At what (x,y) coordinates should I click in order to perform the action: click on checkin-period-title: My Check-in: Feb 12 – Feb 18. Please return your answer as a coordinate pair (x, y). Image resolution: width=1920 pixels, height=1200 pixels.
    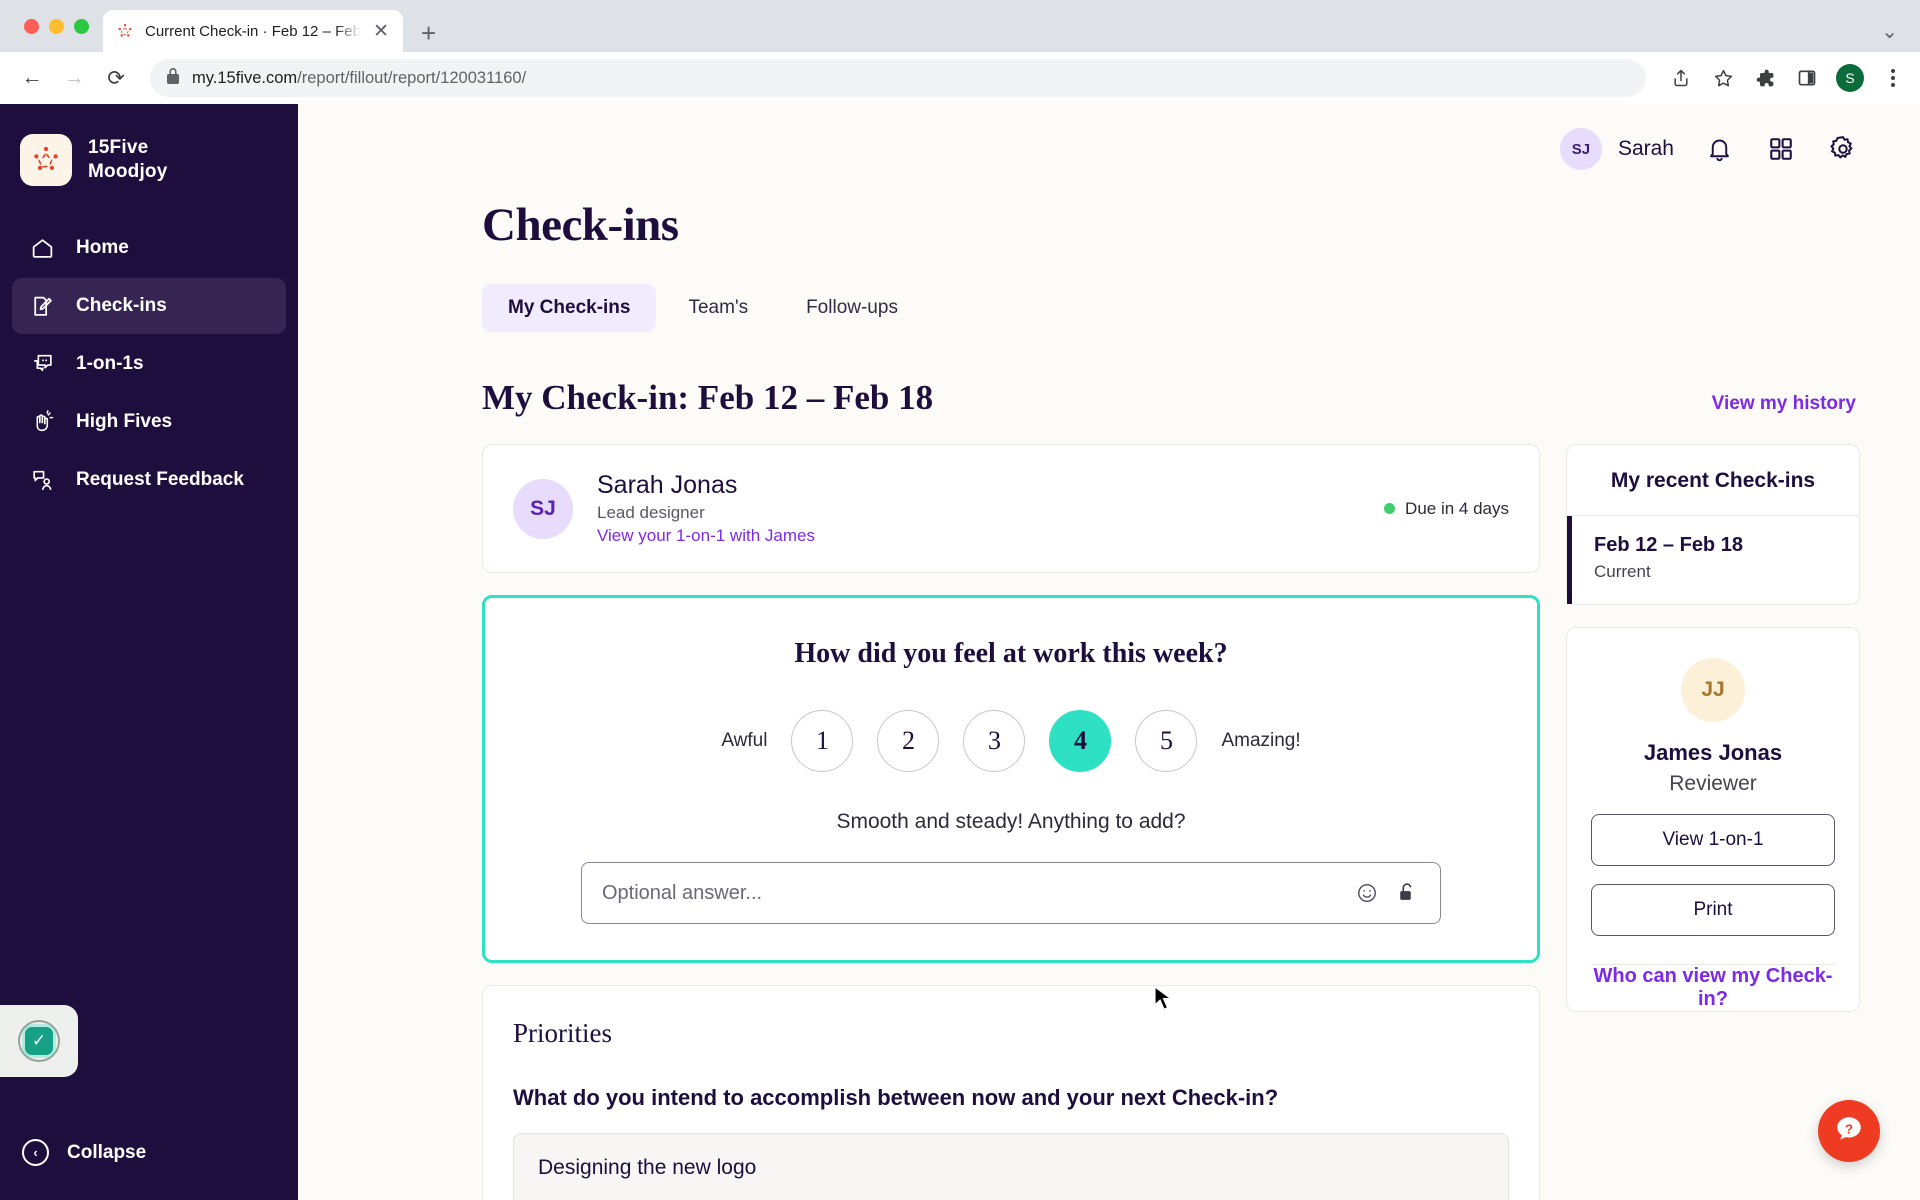
    Looking at the image, I should click on (708, 397).